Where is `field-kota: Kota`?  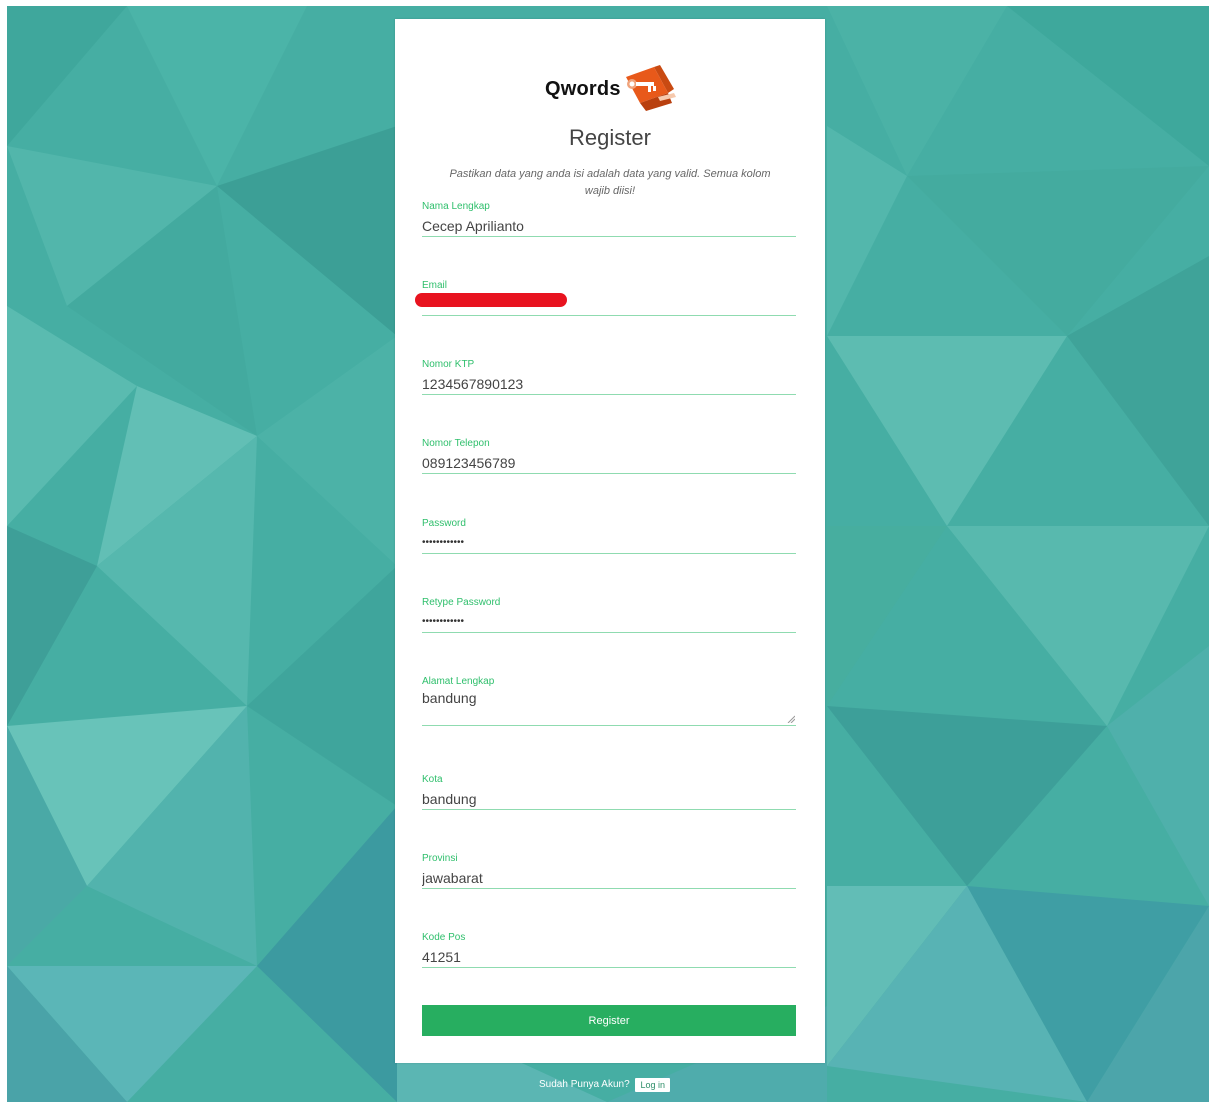 field-kota: Kota is located at coordinates (609, 791).